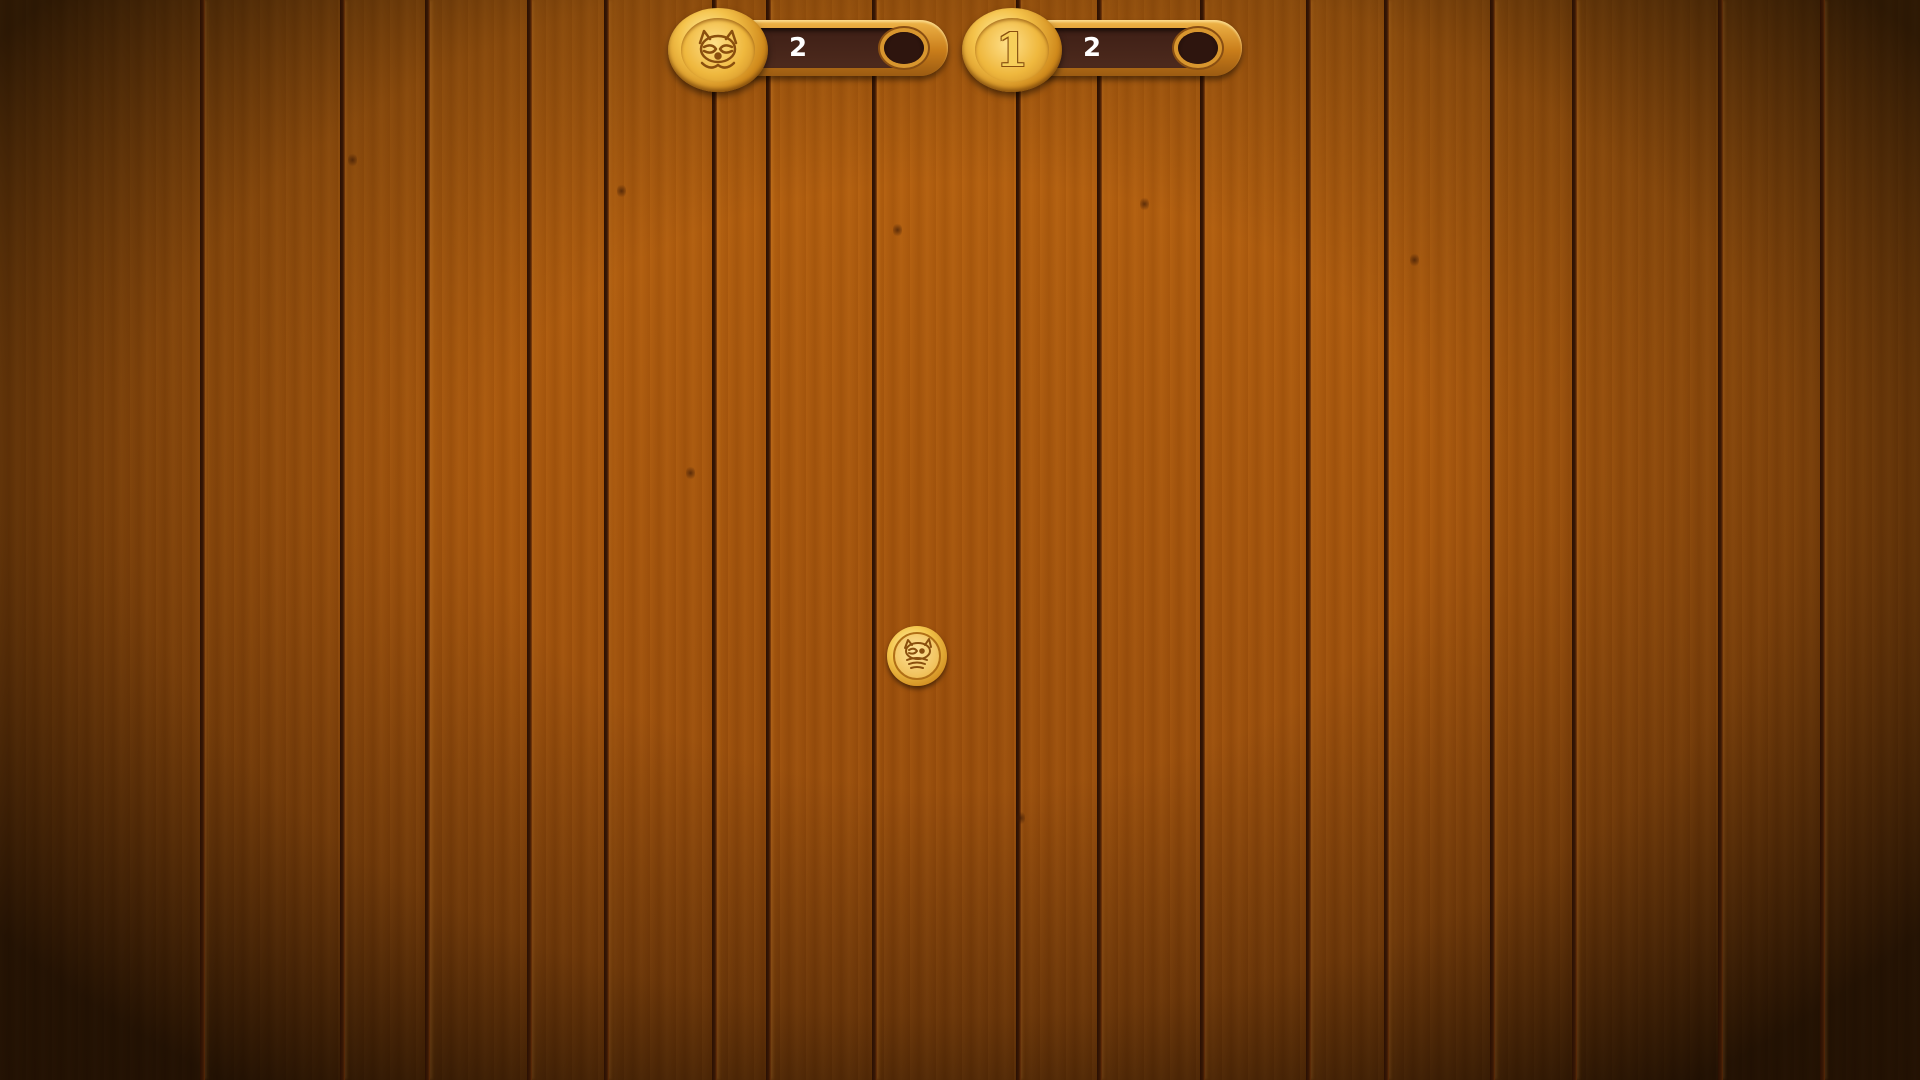 The width and height of the screenshot is (1920, 1080). I want to click on coin-number-glyph: 1, so click(1011, 50).